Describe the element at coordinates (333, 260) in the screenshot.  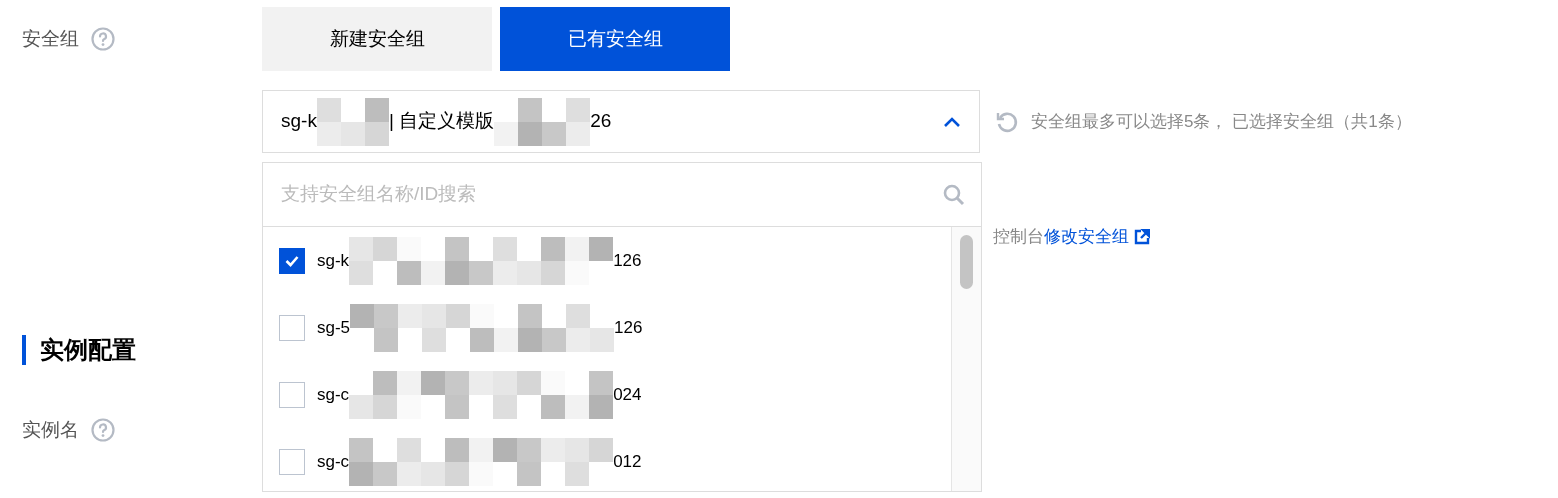
I see `option-text: sg-k` at that location.